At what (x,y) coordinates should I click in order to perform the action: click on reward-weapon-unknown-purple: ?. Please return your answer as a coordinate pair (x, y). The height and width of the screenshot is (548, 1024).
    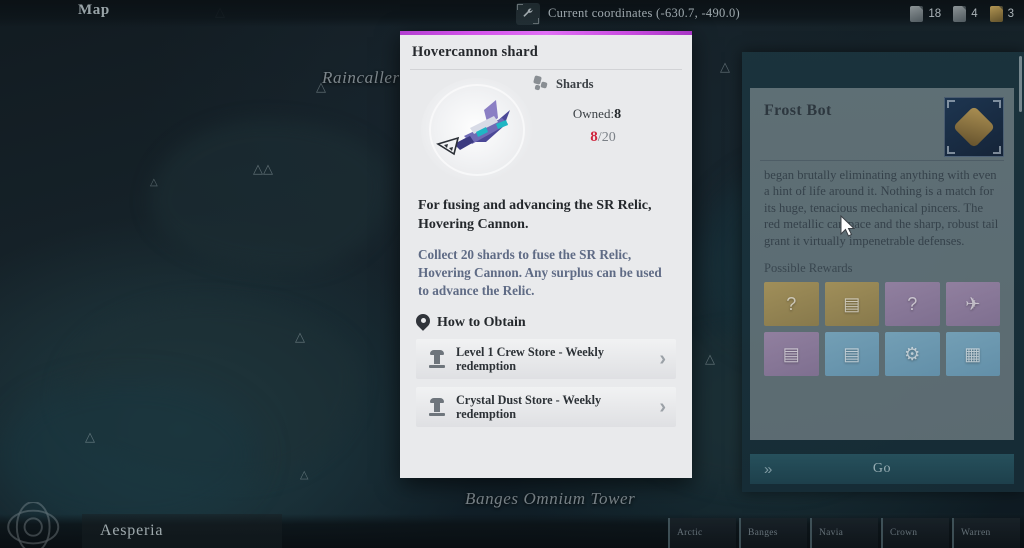
    Looking at the image, I should click on (912, 304).